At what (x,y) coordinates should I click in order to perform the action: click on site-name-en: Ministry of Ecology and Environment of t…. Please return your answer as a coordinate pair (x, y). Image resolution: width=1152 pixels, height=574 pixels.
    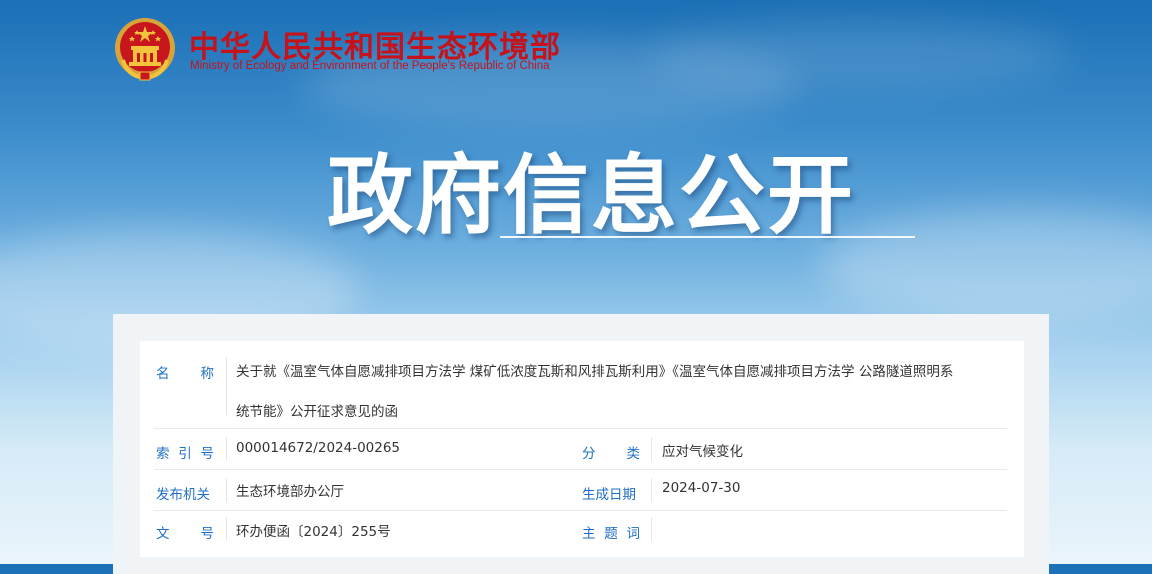
    Looking at the image, I should click on (370, 66).